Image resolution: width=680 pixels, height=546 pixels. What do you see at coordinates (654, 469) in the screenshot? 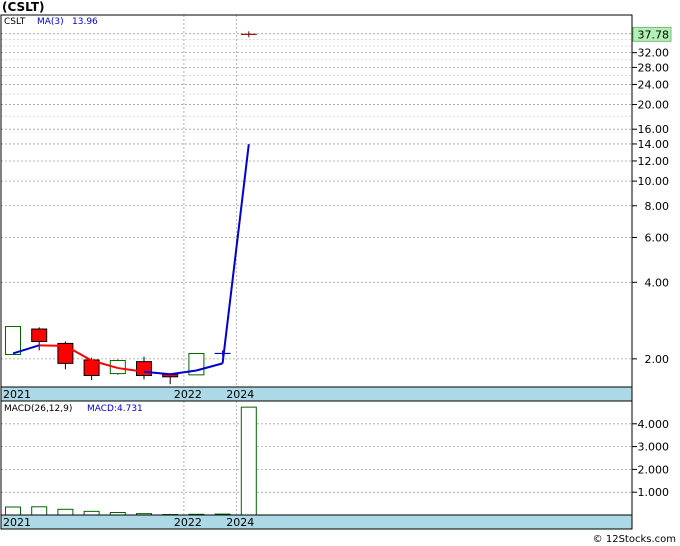
I see `macd-tick-label: 2.000` at bounding box center [654, 469].